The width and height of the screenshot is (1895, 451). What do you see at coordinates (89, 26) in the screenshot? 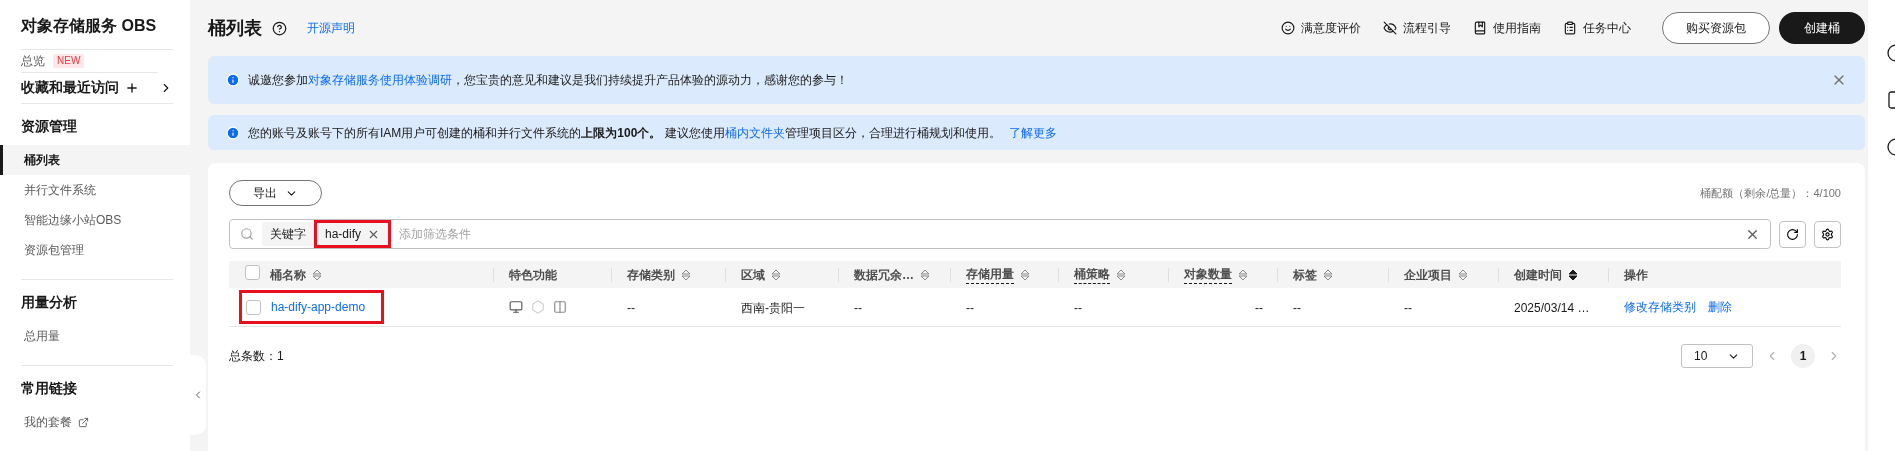
I see `service-title: 对象存储服务 OBS` at bounding box center [89, 26].